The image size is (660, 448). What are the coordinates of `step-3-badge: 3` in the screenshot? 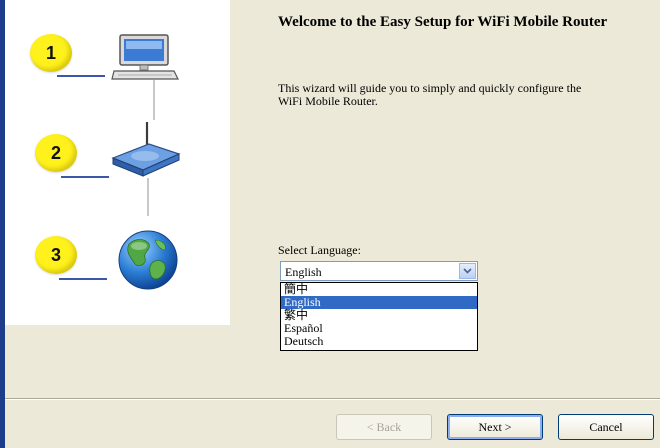 It's located at (56, 255).